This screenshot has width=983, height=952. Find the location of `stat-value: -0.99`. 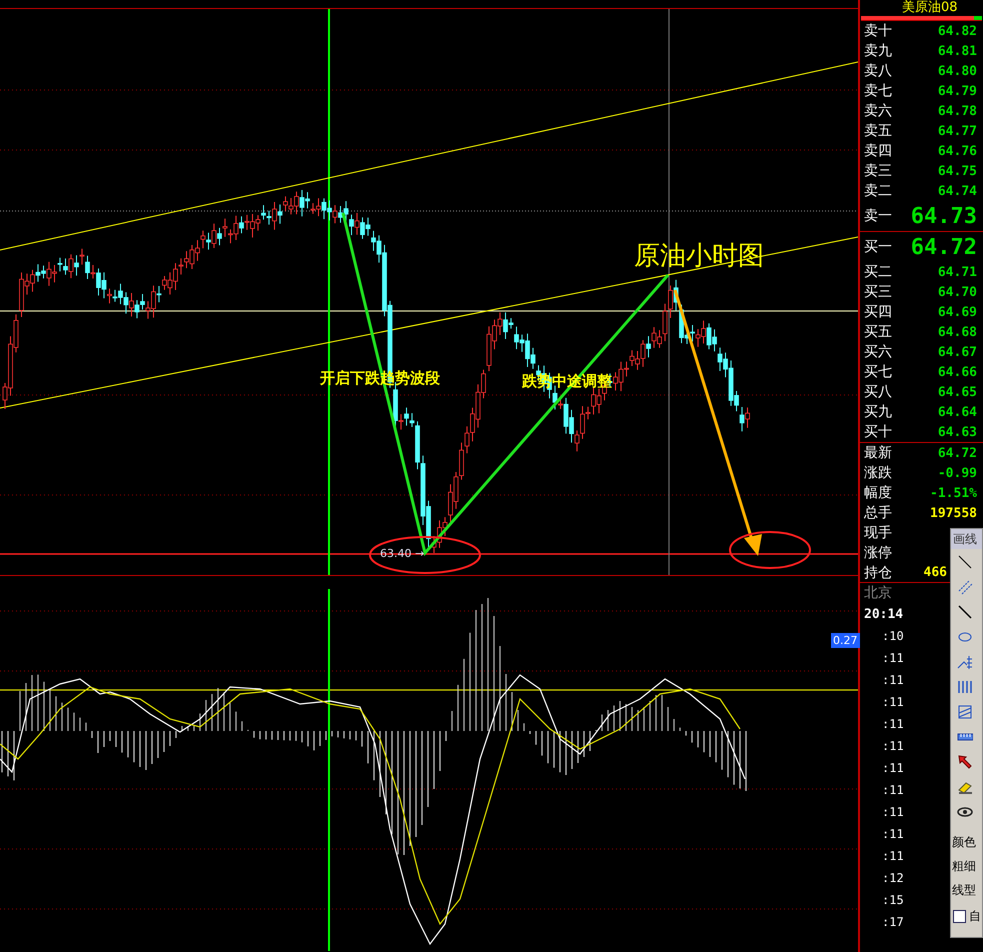

stat-value: -0.99 is located at coordinates (957, 473).